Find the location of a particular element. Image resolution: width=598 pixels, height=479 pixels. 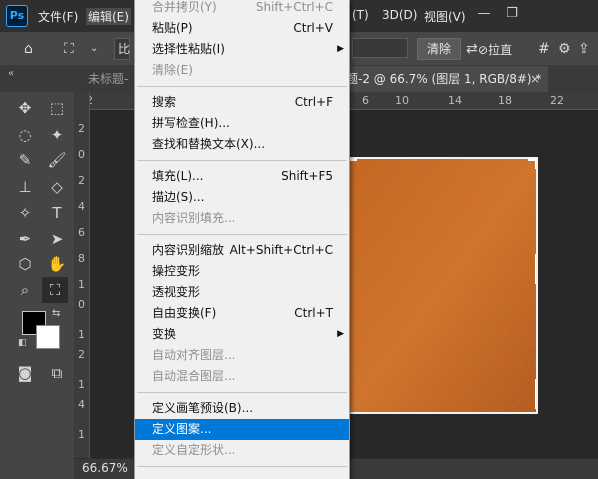

tab-active-label: 题-2 @ 66.7% (图层 1, RGB/8#) * is located at coordinates (444, 79).